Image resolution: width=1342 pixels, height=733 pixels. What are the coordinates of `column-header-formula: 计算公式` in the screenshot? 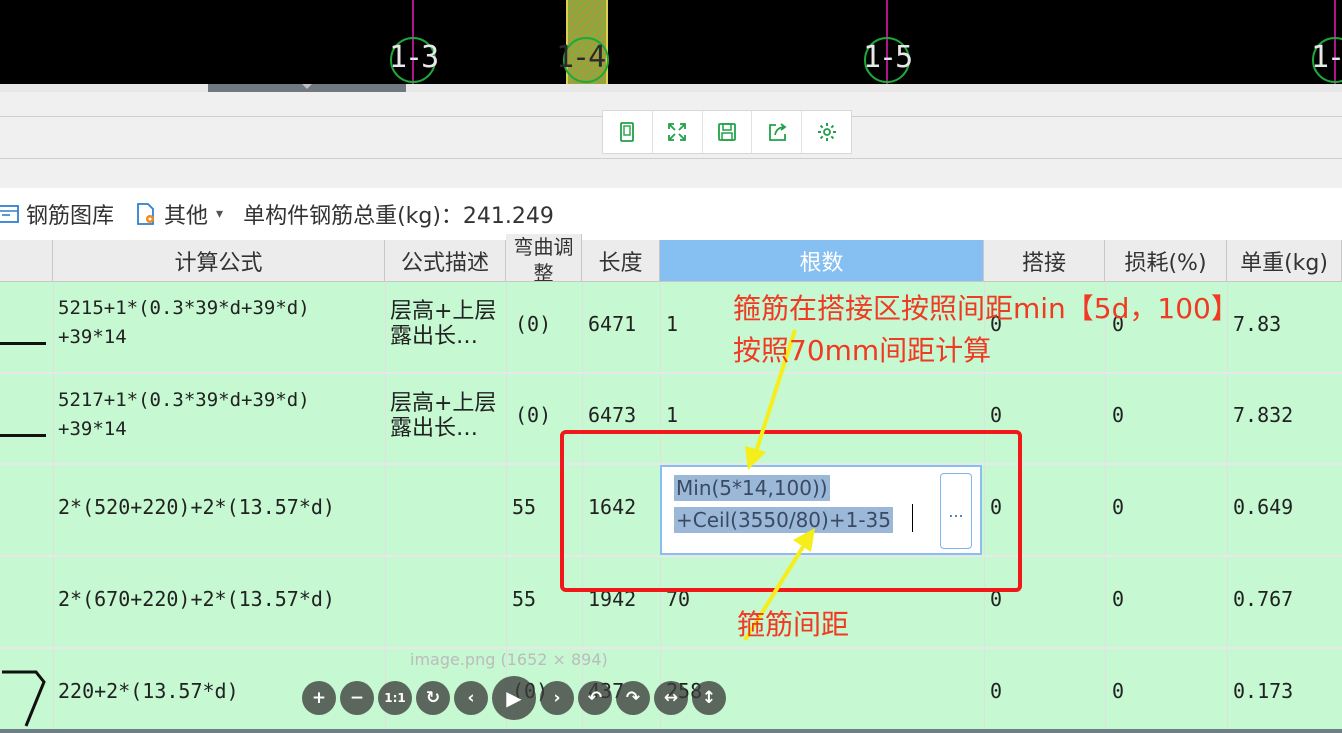 It's located at (219, 261).